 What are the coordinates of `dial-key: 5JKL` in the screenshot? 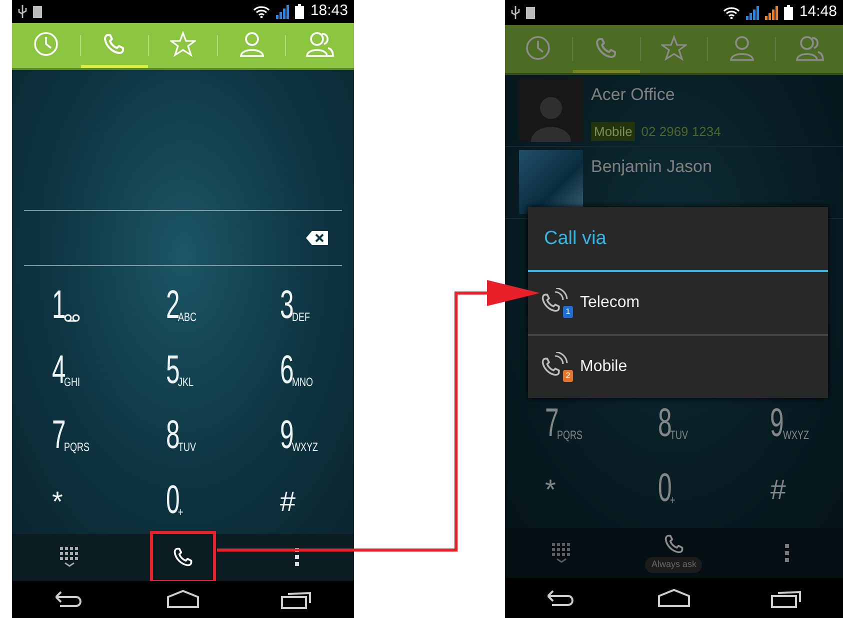 It's located at (183, 371).